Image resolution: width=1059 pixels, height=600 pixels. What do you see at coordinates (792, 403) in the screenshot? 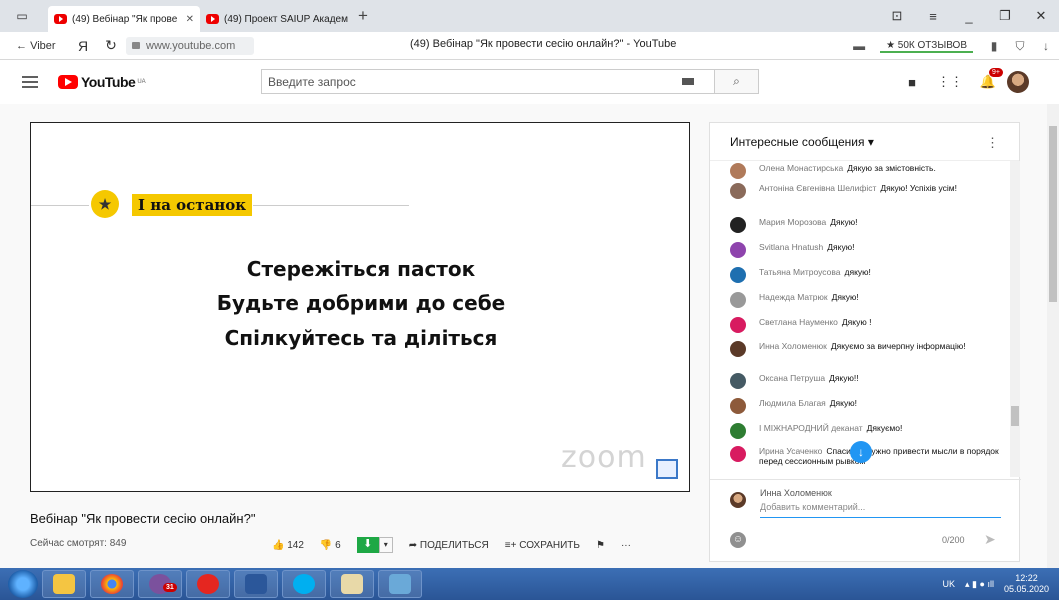
I see `chat-author: Людмила Благая` at bounding box center [792, 403].